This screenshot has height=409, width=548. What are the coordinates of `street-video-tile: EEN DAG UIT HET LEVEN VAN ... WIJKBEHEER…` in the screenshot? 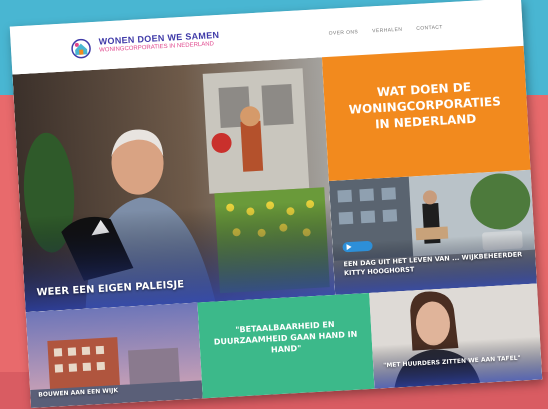 It's located at (432, 232).